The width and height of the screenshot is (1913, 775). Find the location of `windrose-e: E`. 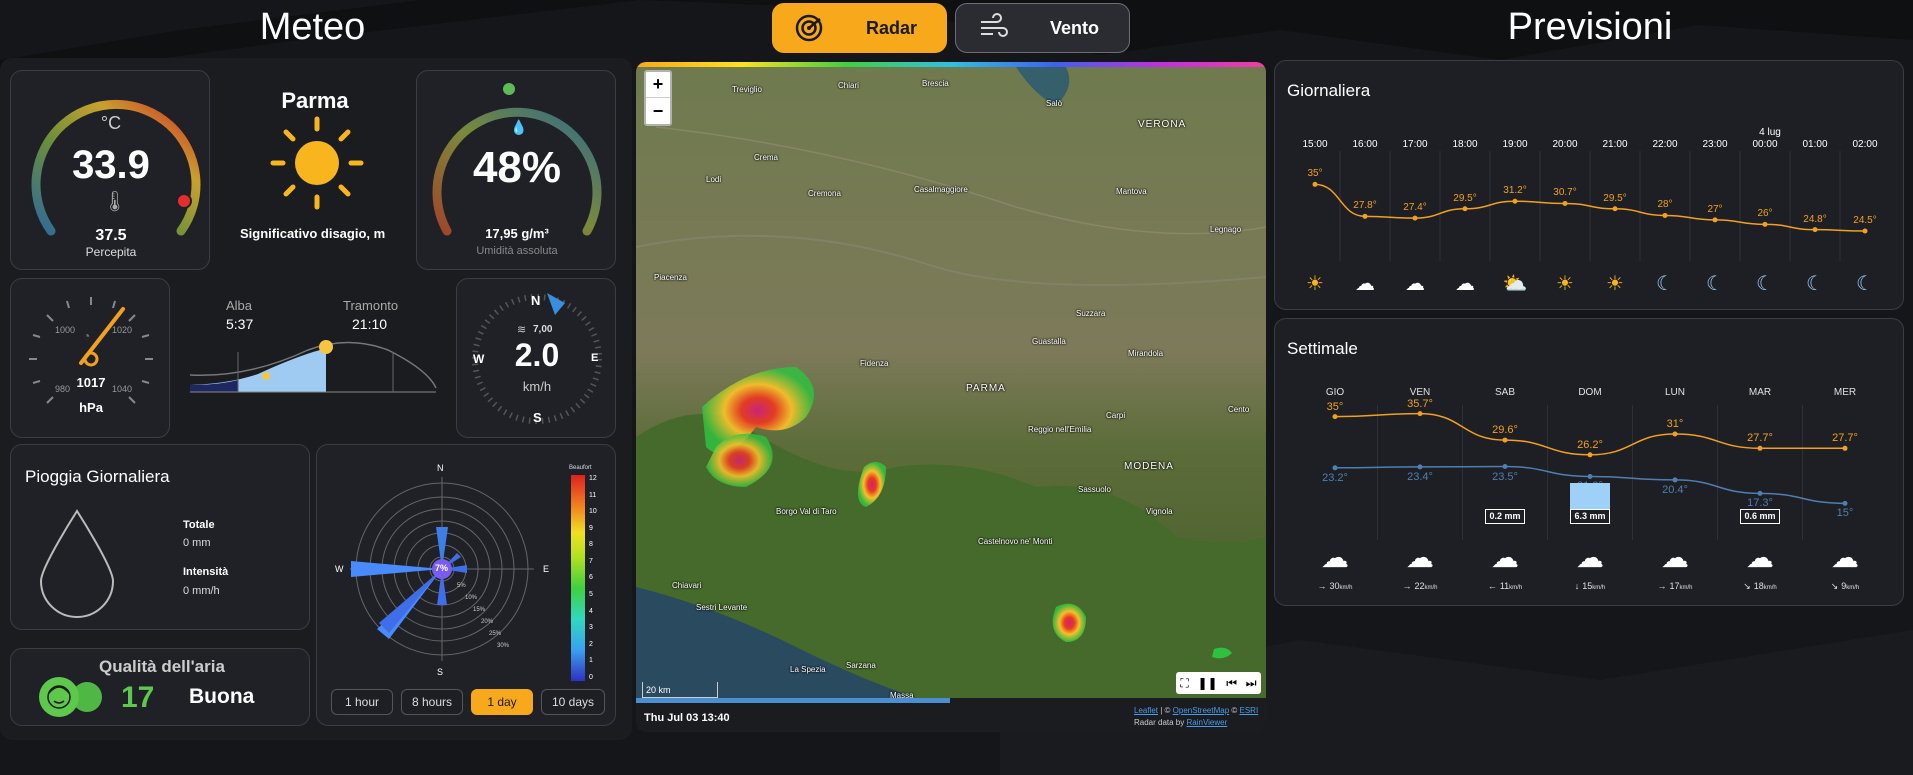

windrose-e: E is located at coordinates (546, 569).